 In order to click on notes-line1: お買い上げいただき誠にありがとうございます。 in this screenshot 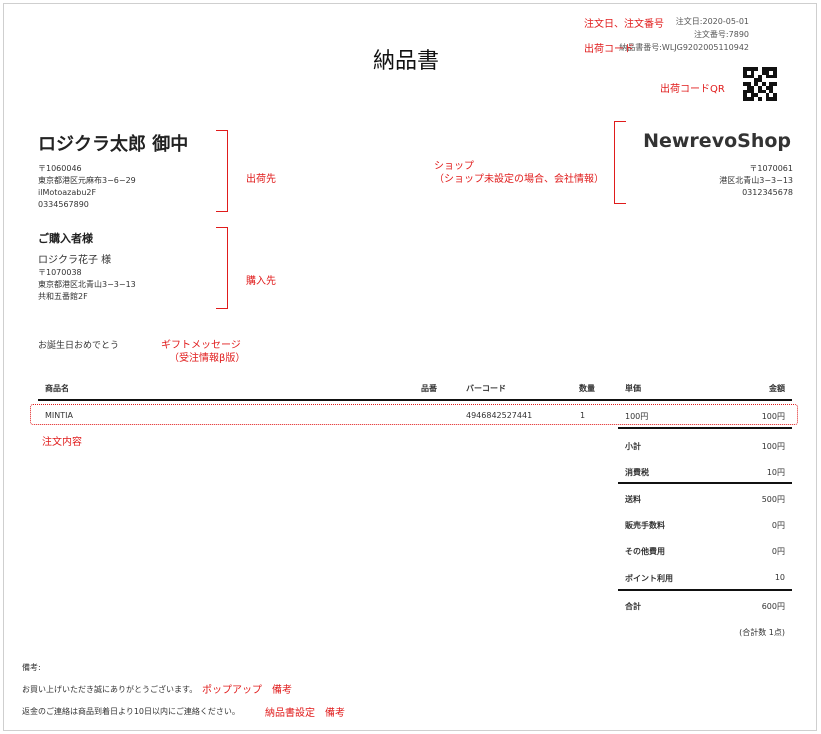, I will do `click(110, 689)`.